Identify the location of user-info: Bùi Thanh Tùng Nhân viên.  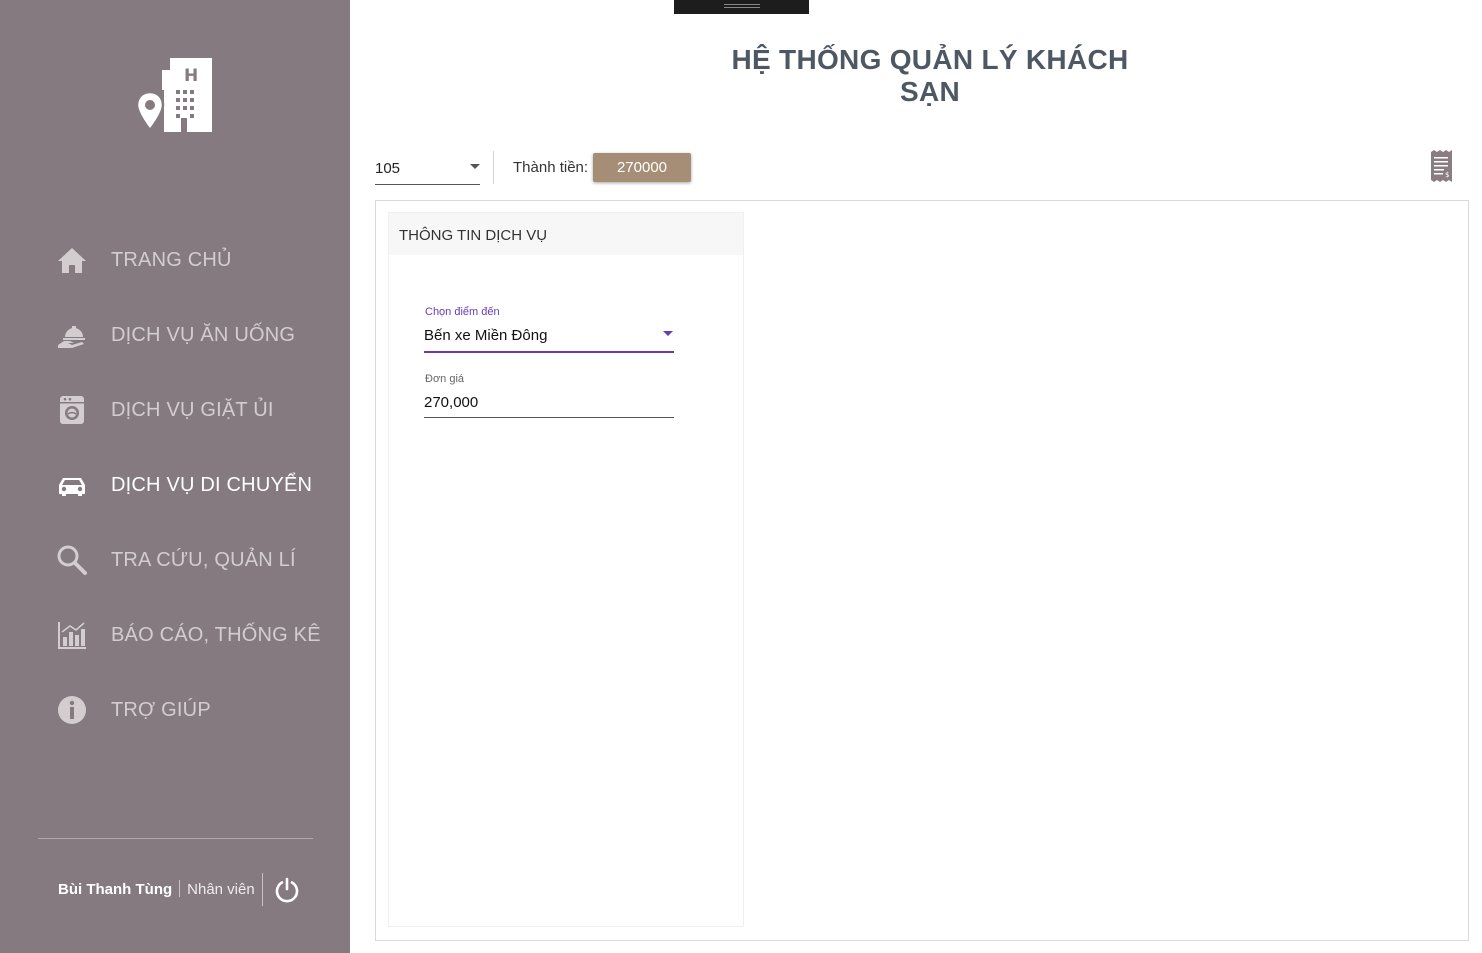
(156, 889).